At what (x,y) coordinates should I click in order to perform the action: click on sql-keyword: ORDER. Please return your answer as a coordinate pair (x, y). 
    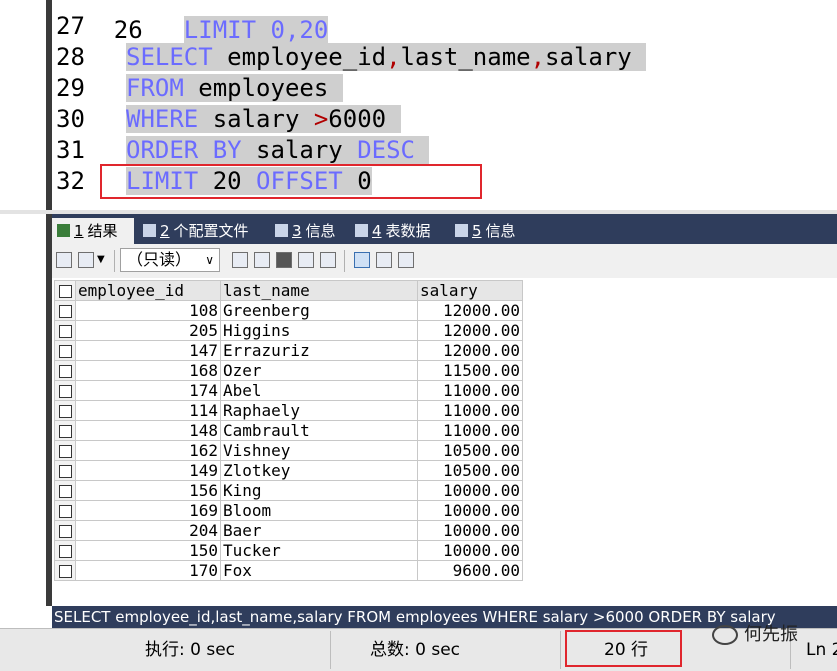
    Looking at the image, I should click on (162, 150).